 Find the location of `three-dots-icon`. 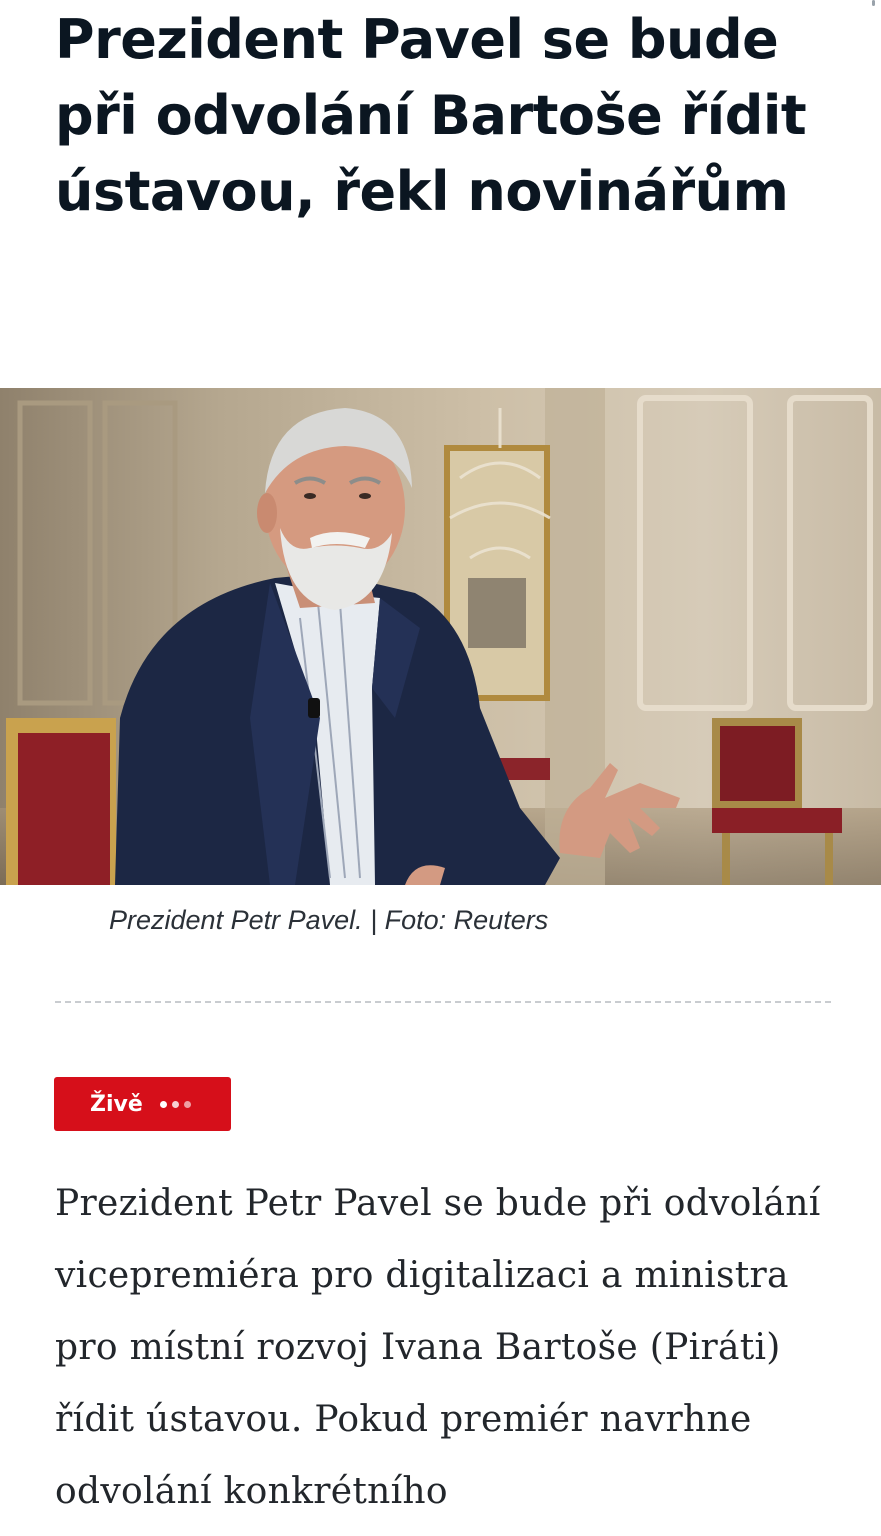

three-dots-icon is located at coordinates (175, 1104).